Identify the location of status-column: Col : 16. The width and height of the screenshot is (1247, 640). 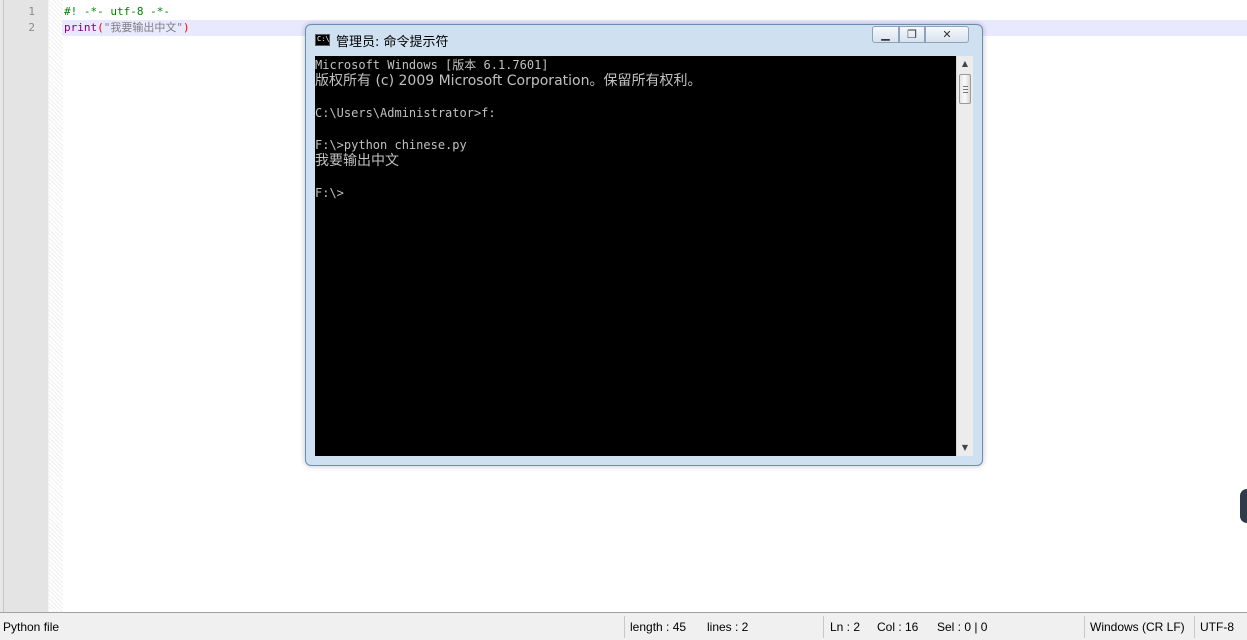
(898, 627).